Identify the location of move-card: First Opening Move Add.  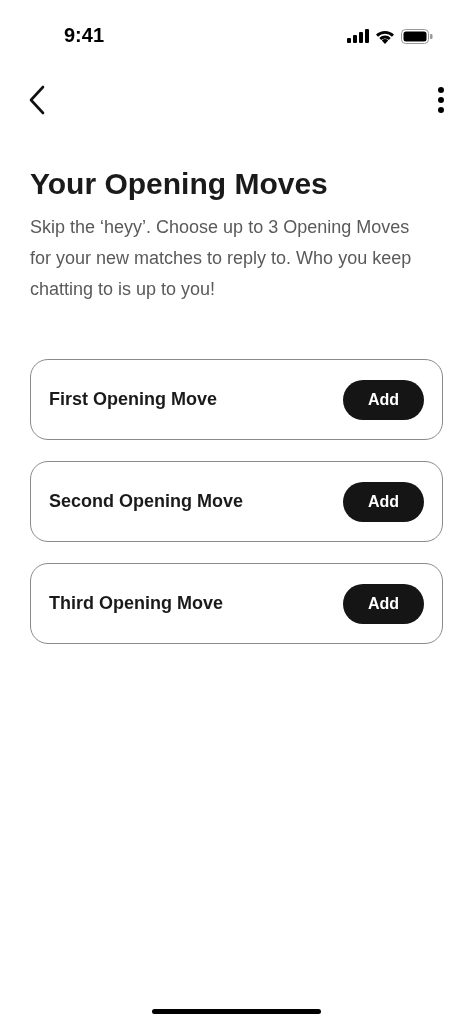
(236, 399).